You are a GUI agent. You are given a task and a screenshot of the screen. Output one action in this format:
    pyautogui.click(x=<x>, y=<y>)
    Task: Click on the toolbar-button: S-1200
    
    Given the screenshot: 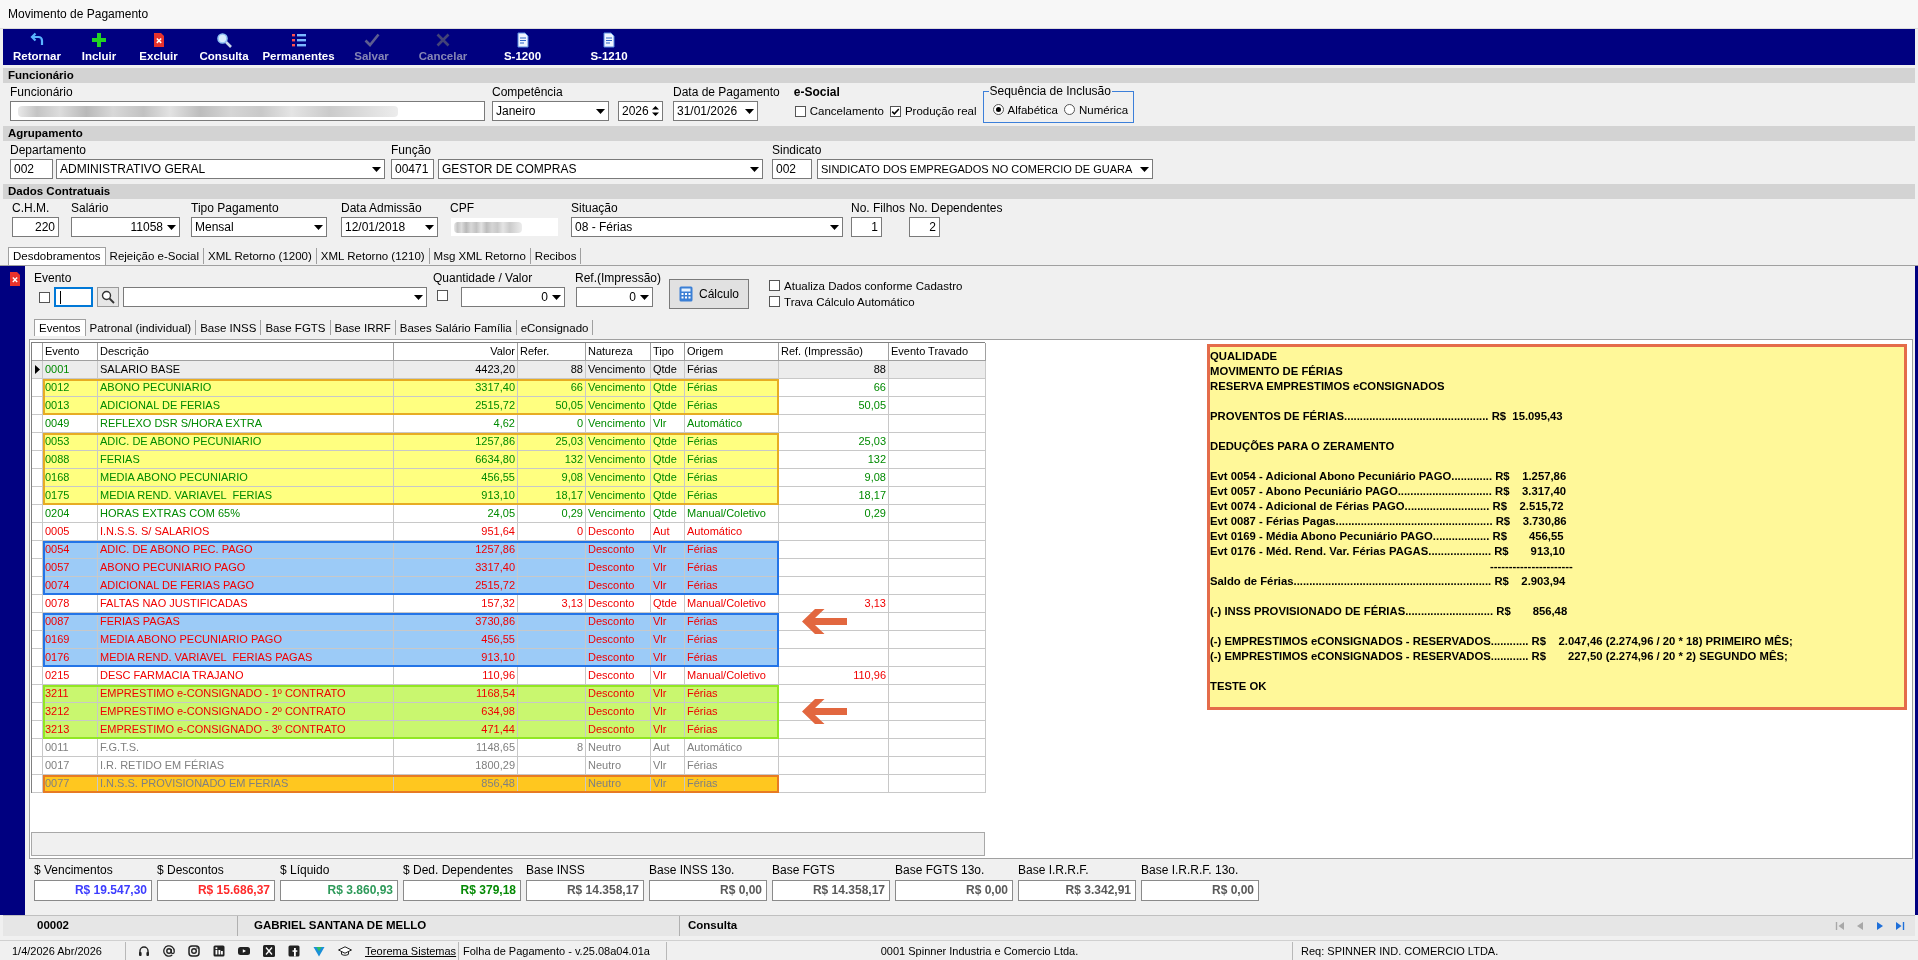 What is the action you would take?
    pyautogui.click(x=522, y=47)
    